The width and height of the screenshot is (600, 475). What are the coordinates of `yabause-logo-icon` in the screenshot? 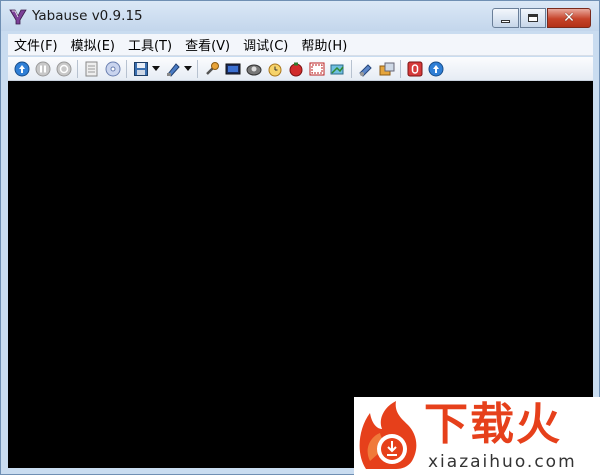 It's located at (18, 17).